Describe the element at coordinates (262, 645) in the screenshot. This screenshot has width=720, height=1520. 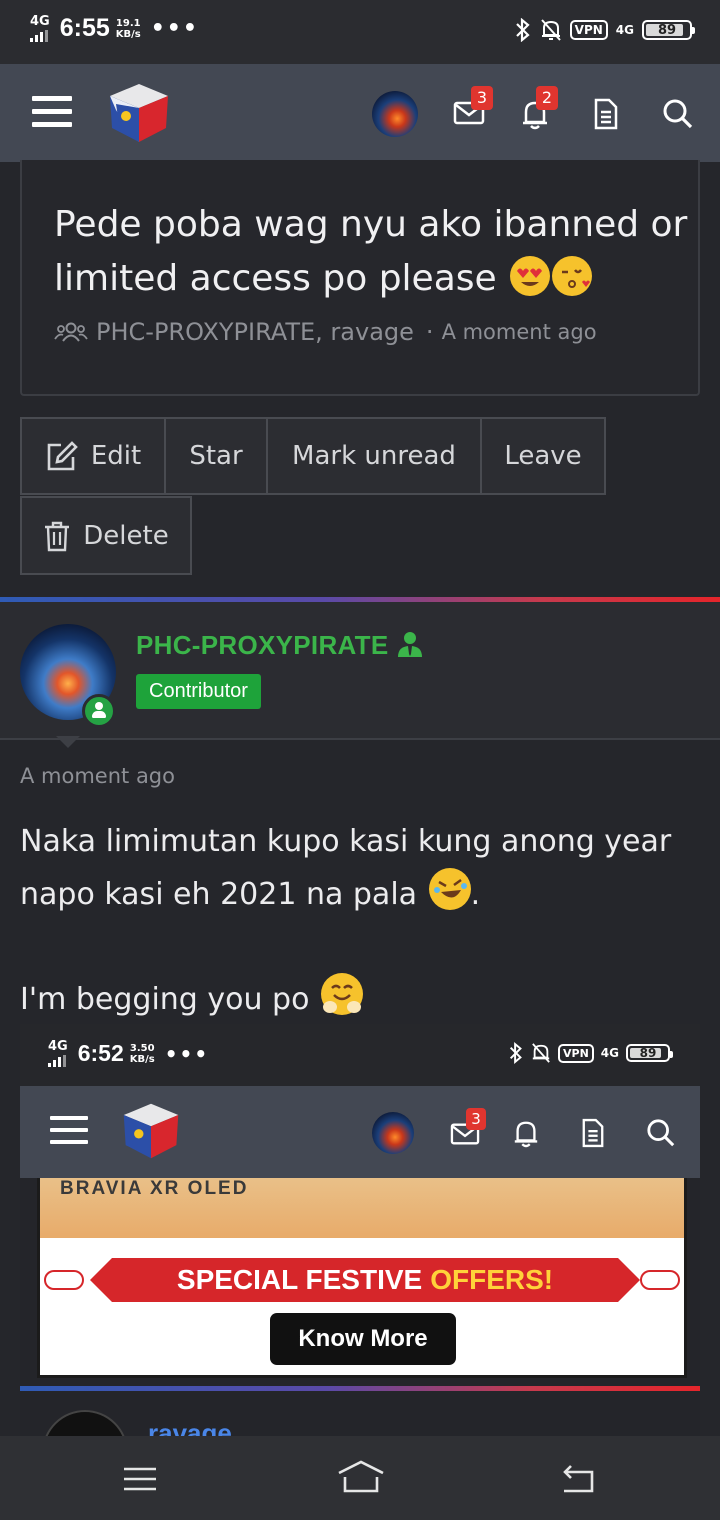
I see `author-name-text: PHC-PROXYPIRATE` at that location.